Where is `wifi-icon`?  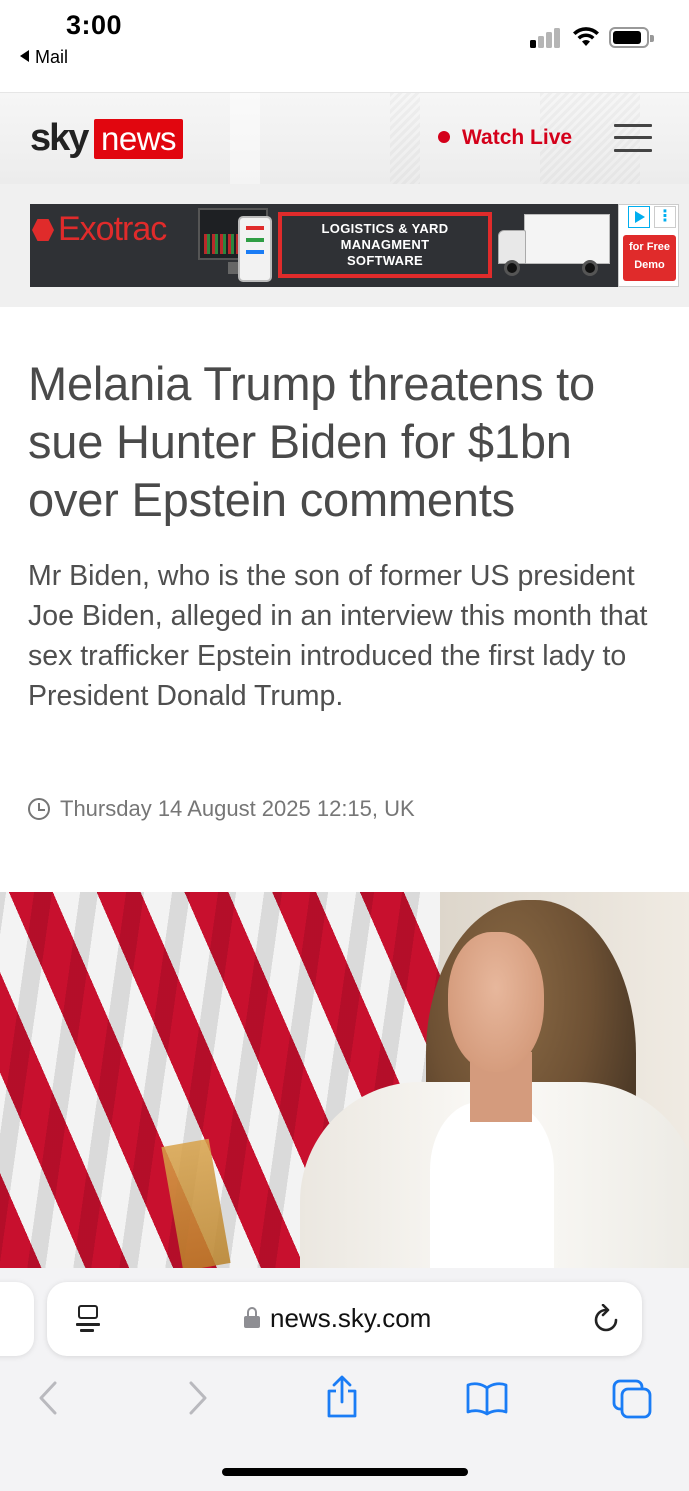 wifi-icon is located at coordinates (586, 36).